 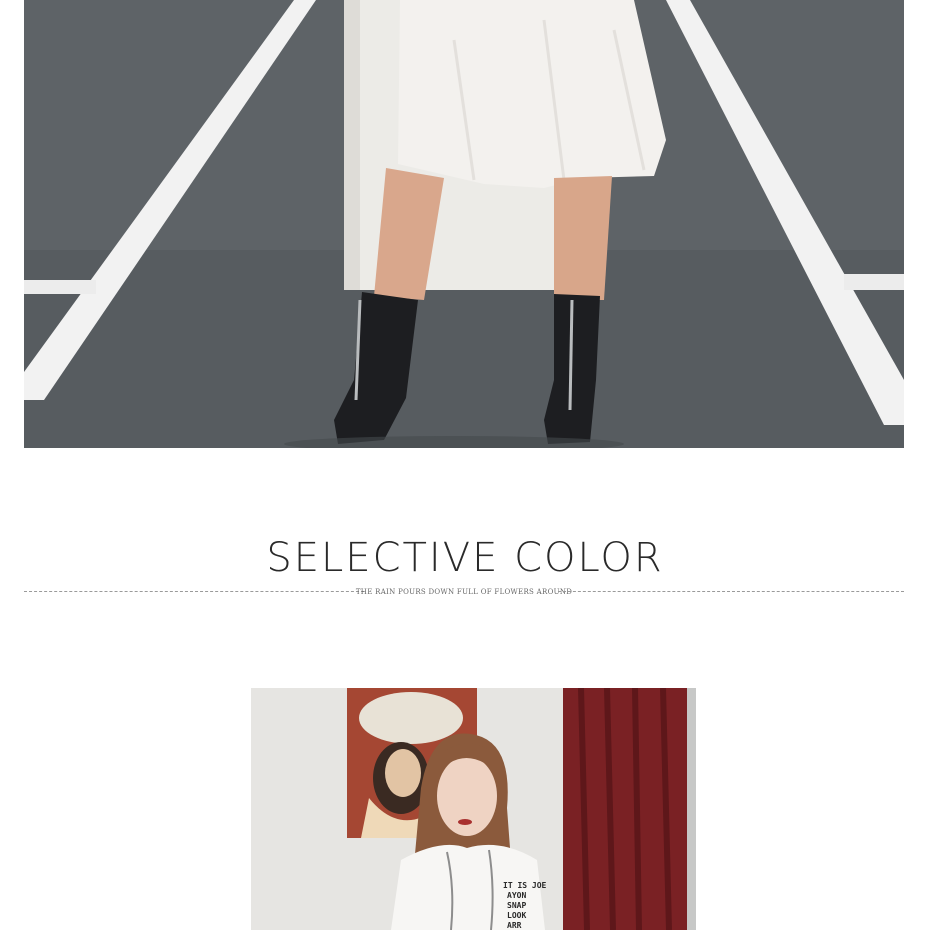 What do you see at coordinates (525, 885) in the screenshot?
I see `shirt-print-line-1: IT IS JOE` at bounding box center [525, 885].